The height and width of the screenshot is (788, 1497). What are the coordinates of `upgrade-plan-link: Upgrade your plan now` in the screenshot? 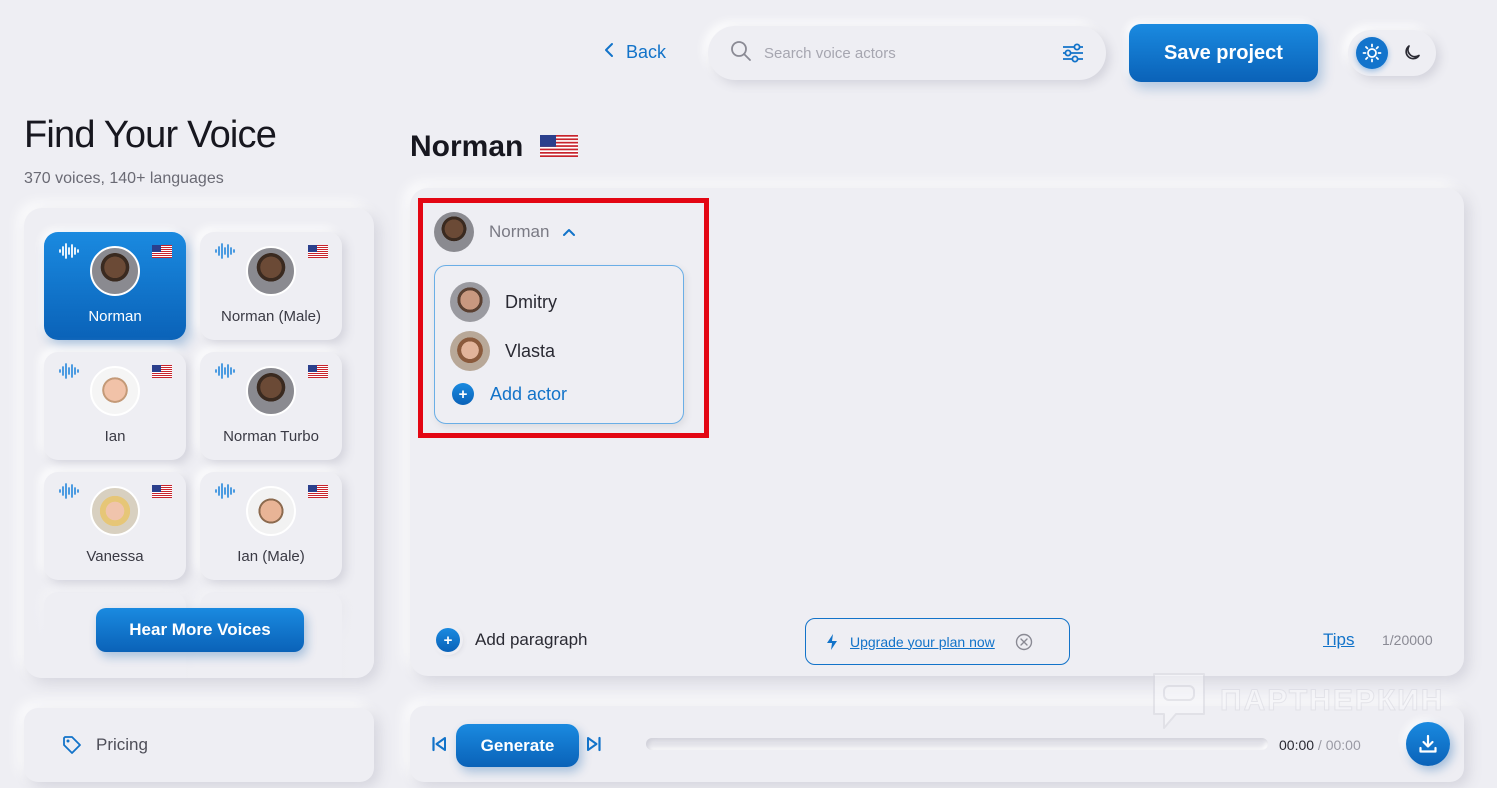 It's located at (922, 642).